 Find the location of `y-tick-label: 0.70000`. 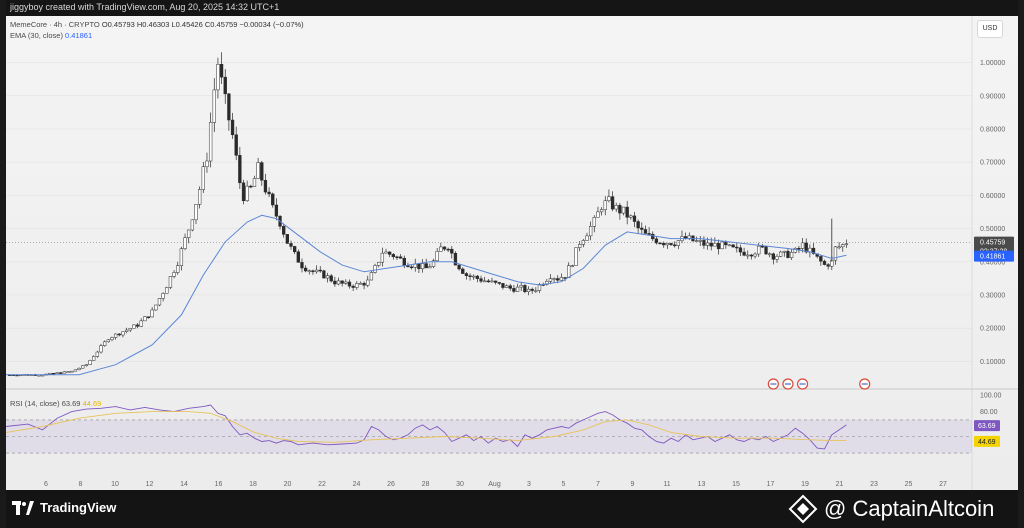

y-tick-label: 0.70000 is located at coordinates (992, 163).